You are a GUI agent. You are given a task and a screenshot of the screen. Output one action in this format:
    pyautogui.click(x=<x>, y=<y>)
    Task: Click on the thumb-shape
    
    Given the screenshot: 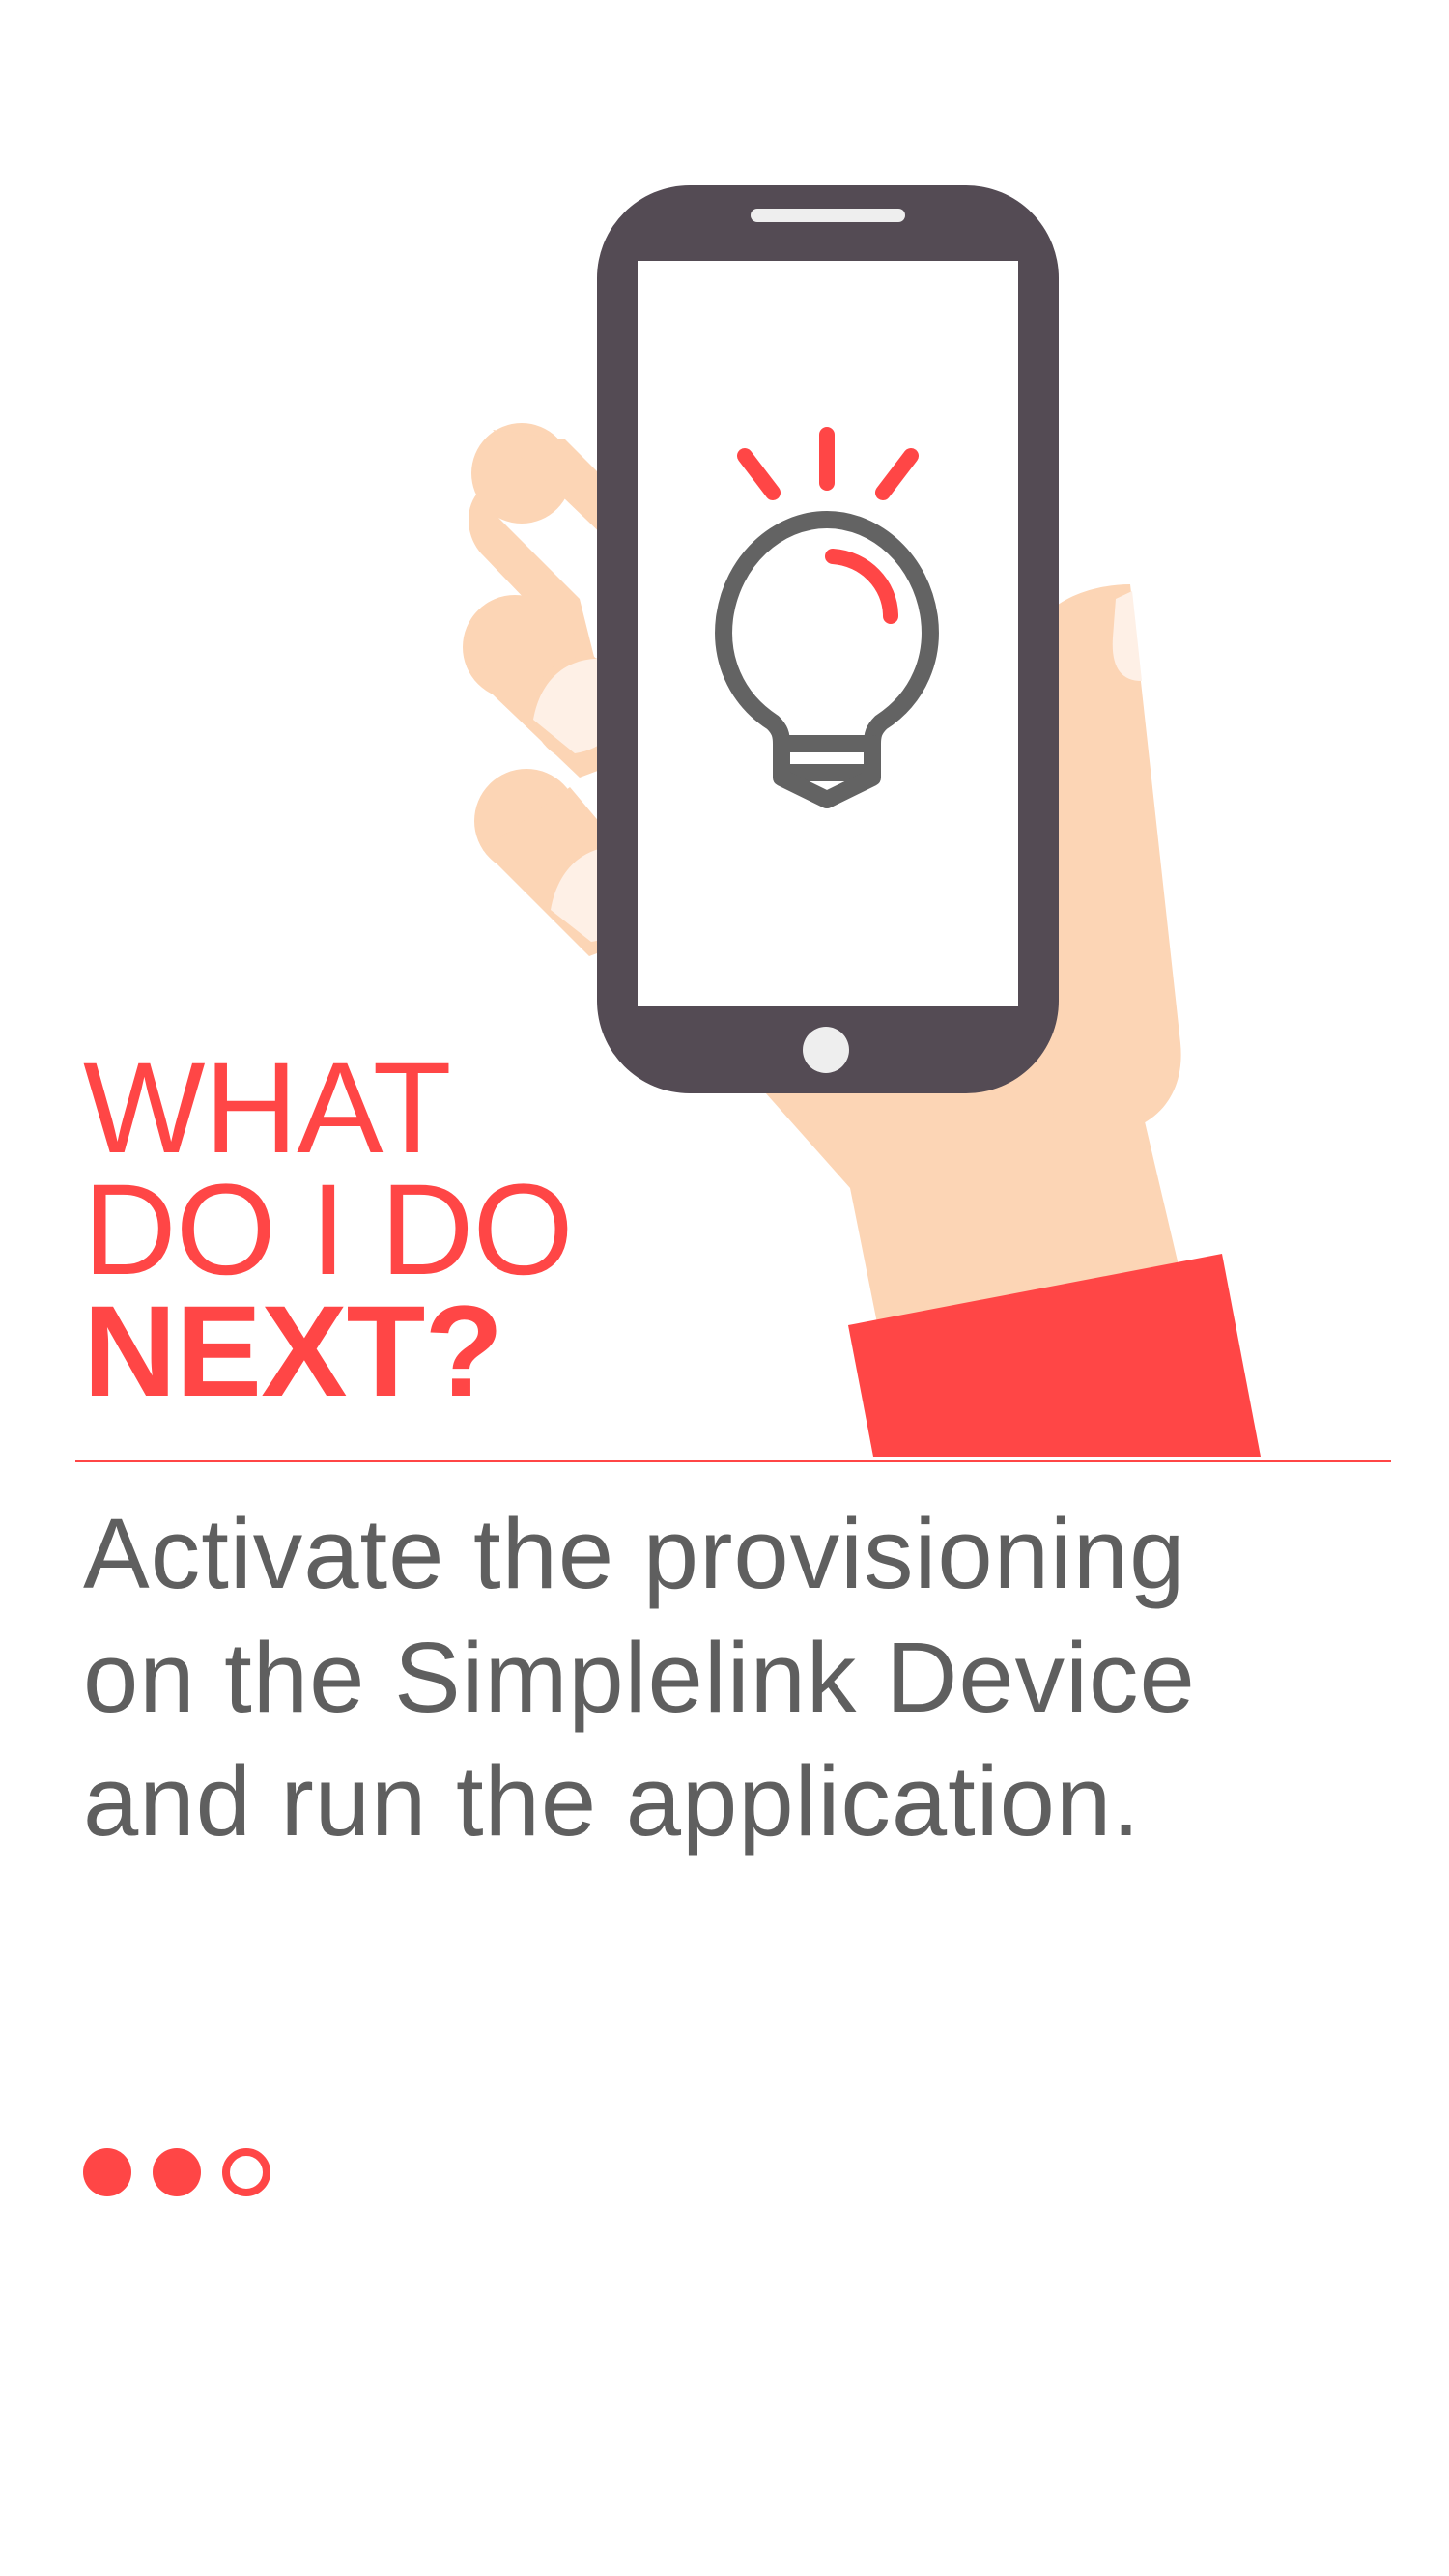 What is the action you would take?
    pyautogui.click(x=1111, y=854)
    